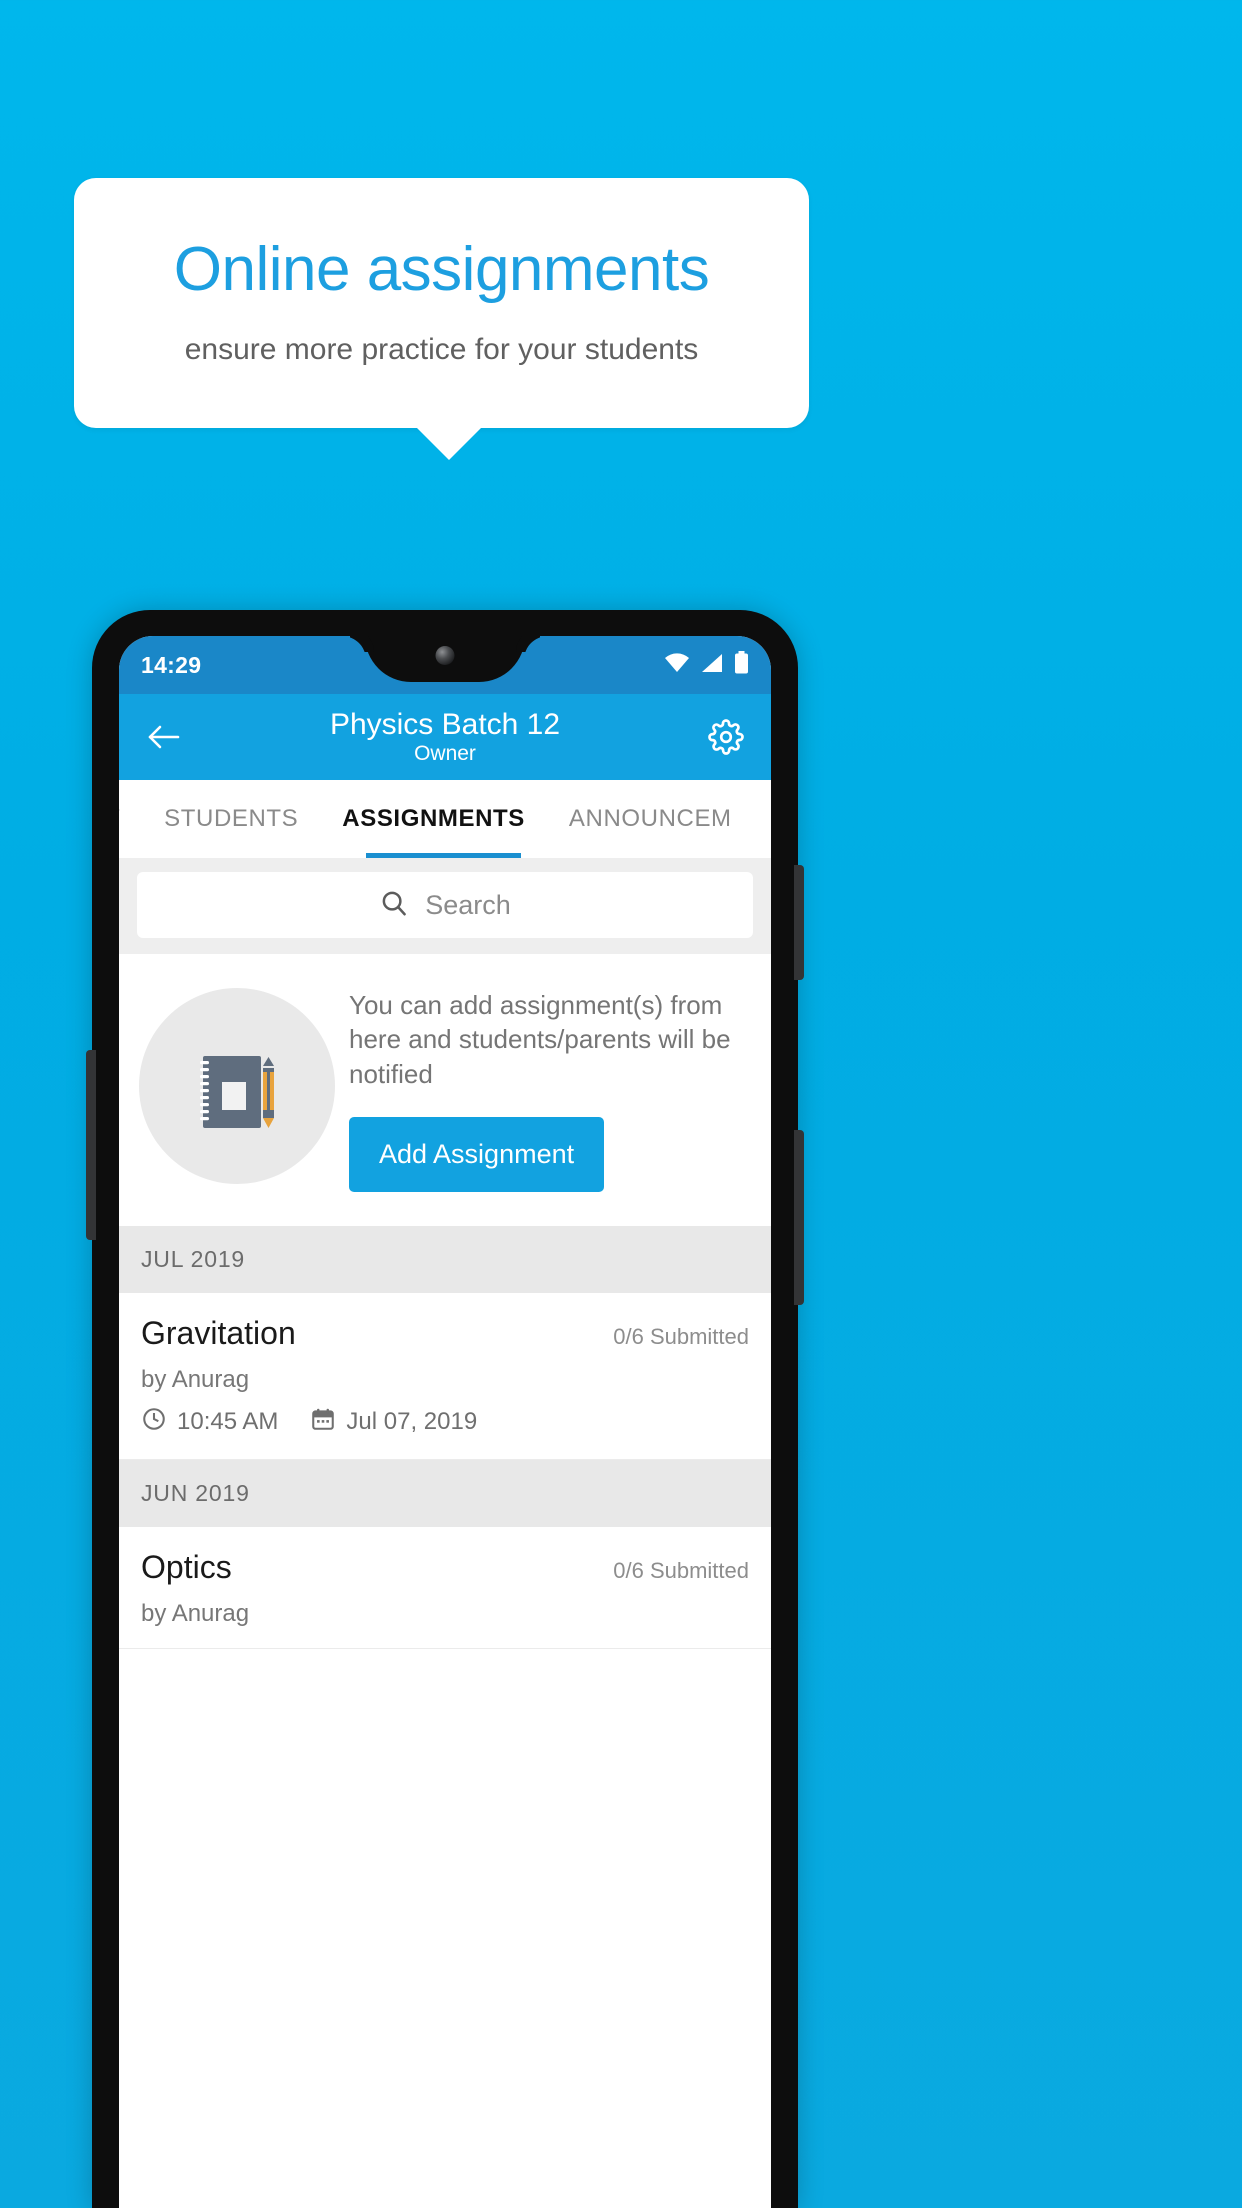  Describe the element at coordinates (394, 905) in the screenshot. I see `search-icon` at that location.